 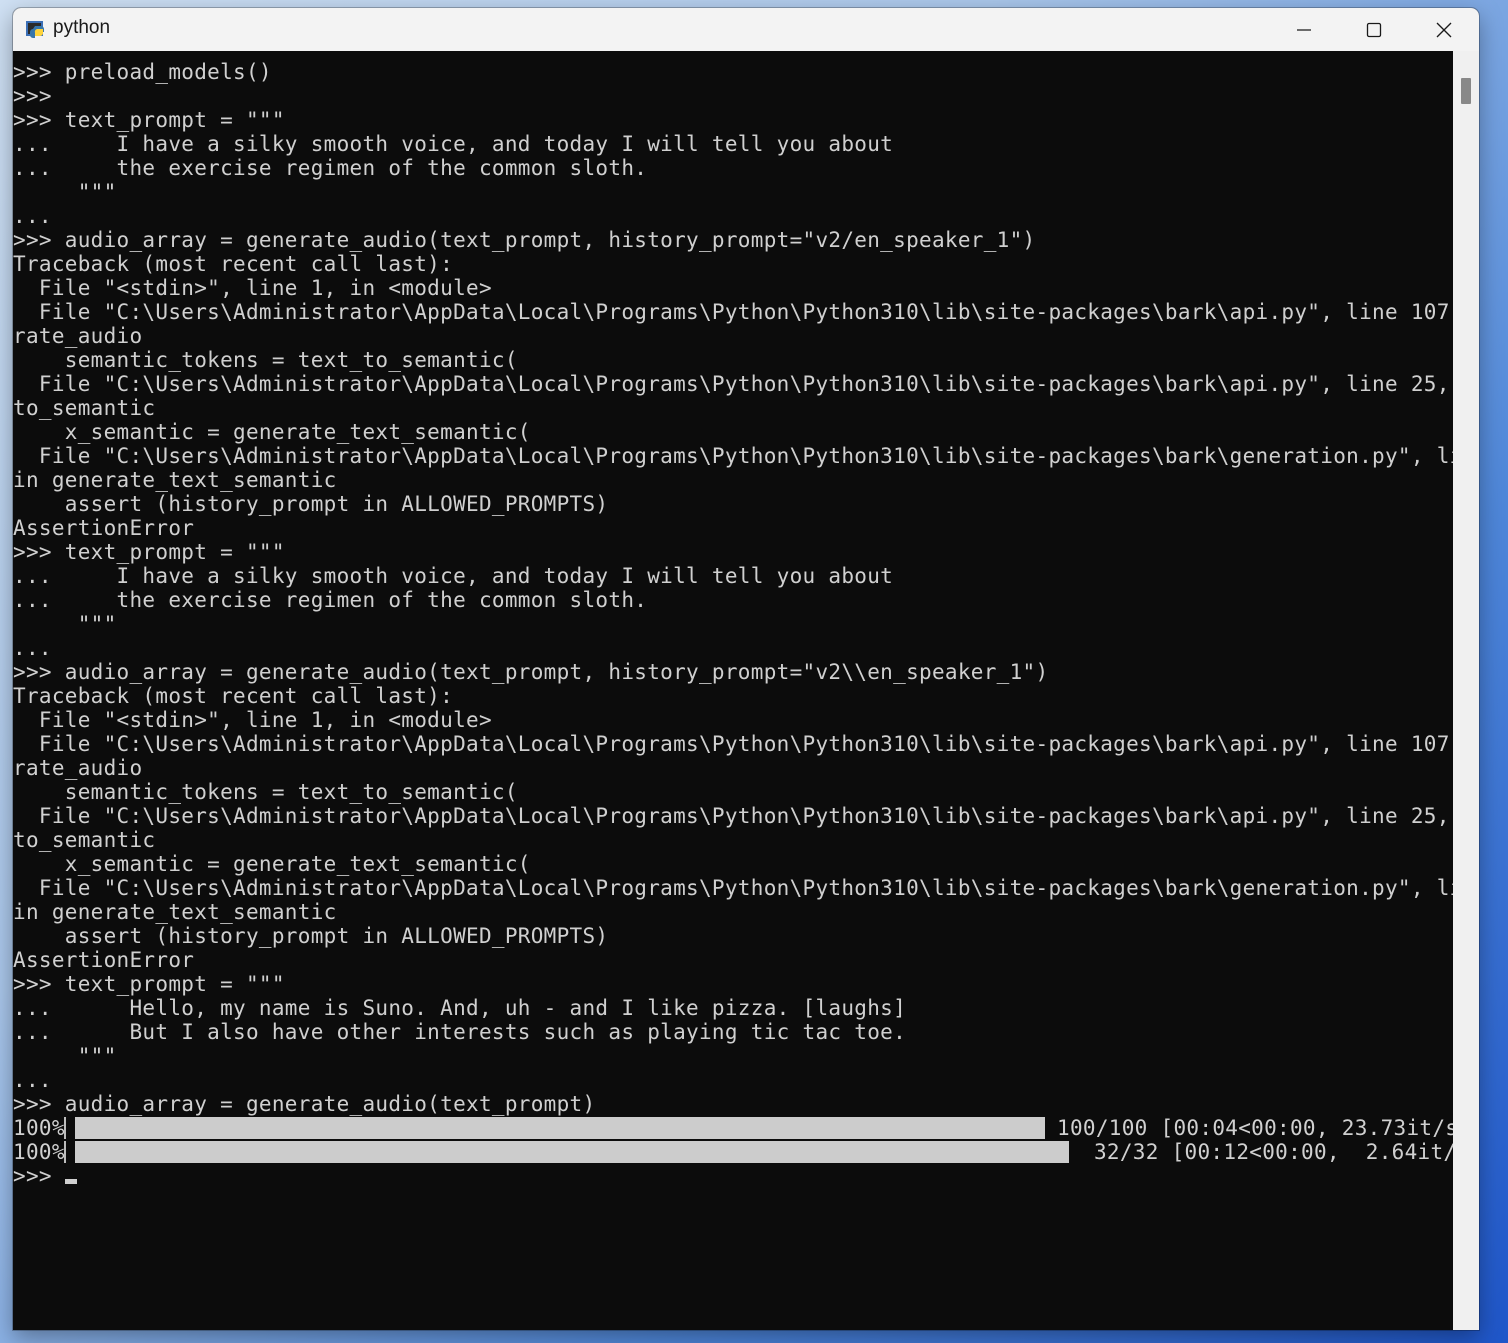 What do you see at coordinates (746, 29) in the screenshot?
I see `title-bar: python` at bounding box center [746, 29].